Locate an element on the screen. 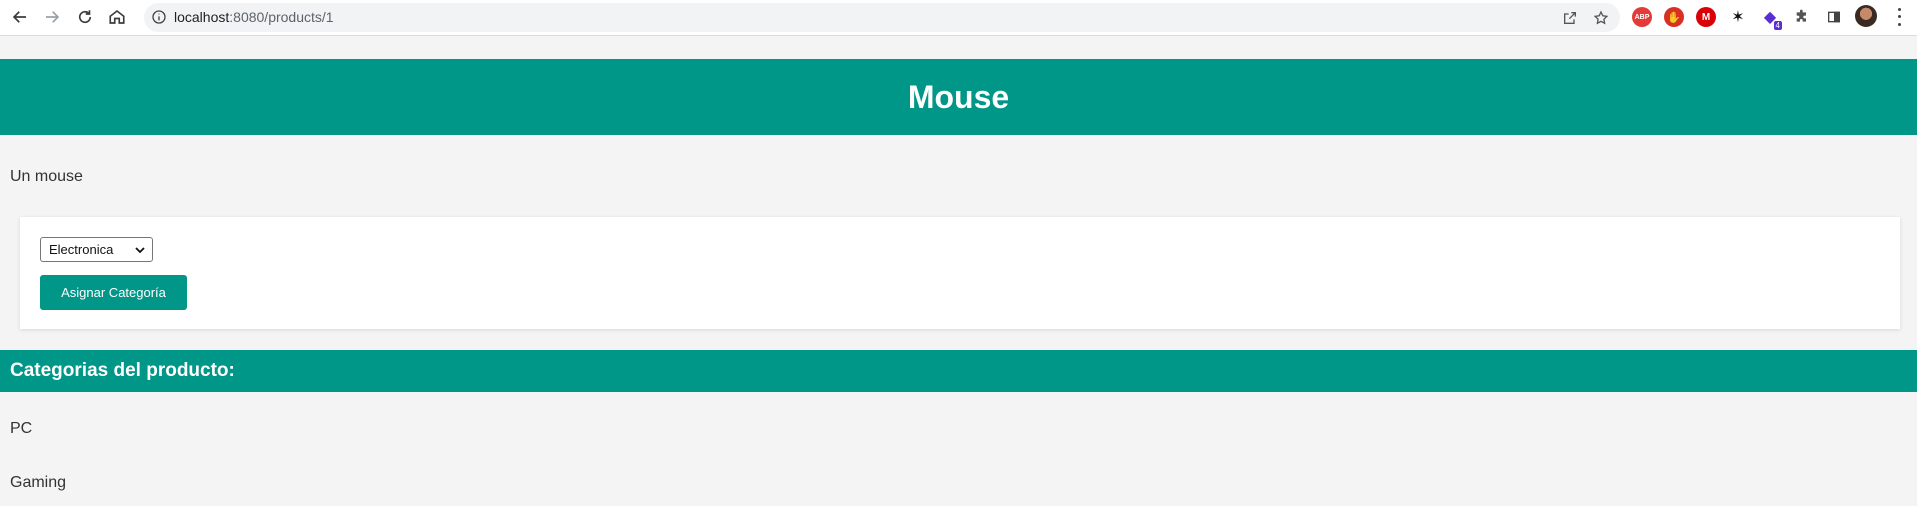 The height and width of the screenshot is (506, 1917). mega-icon: M is located at coordinates (1706, 17).